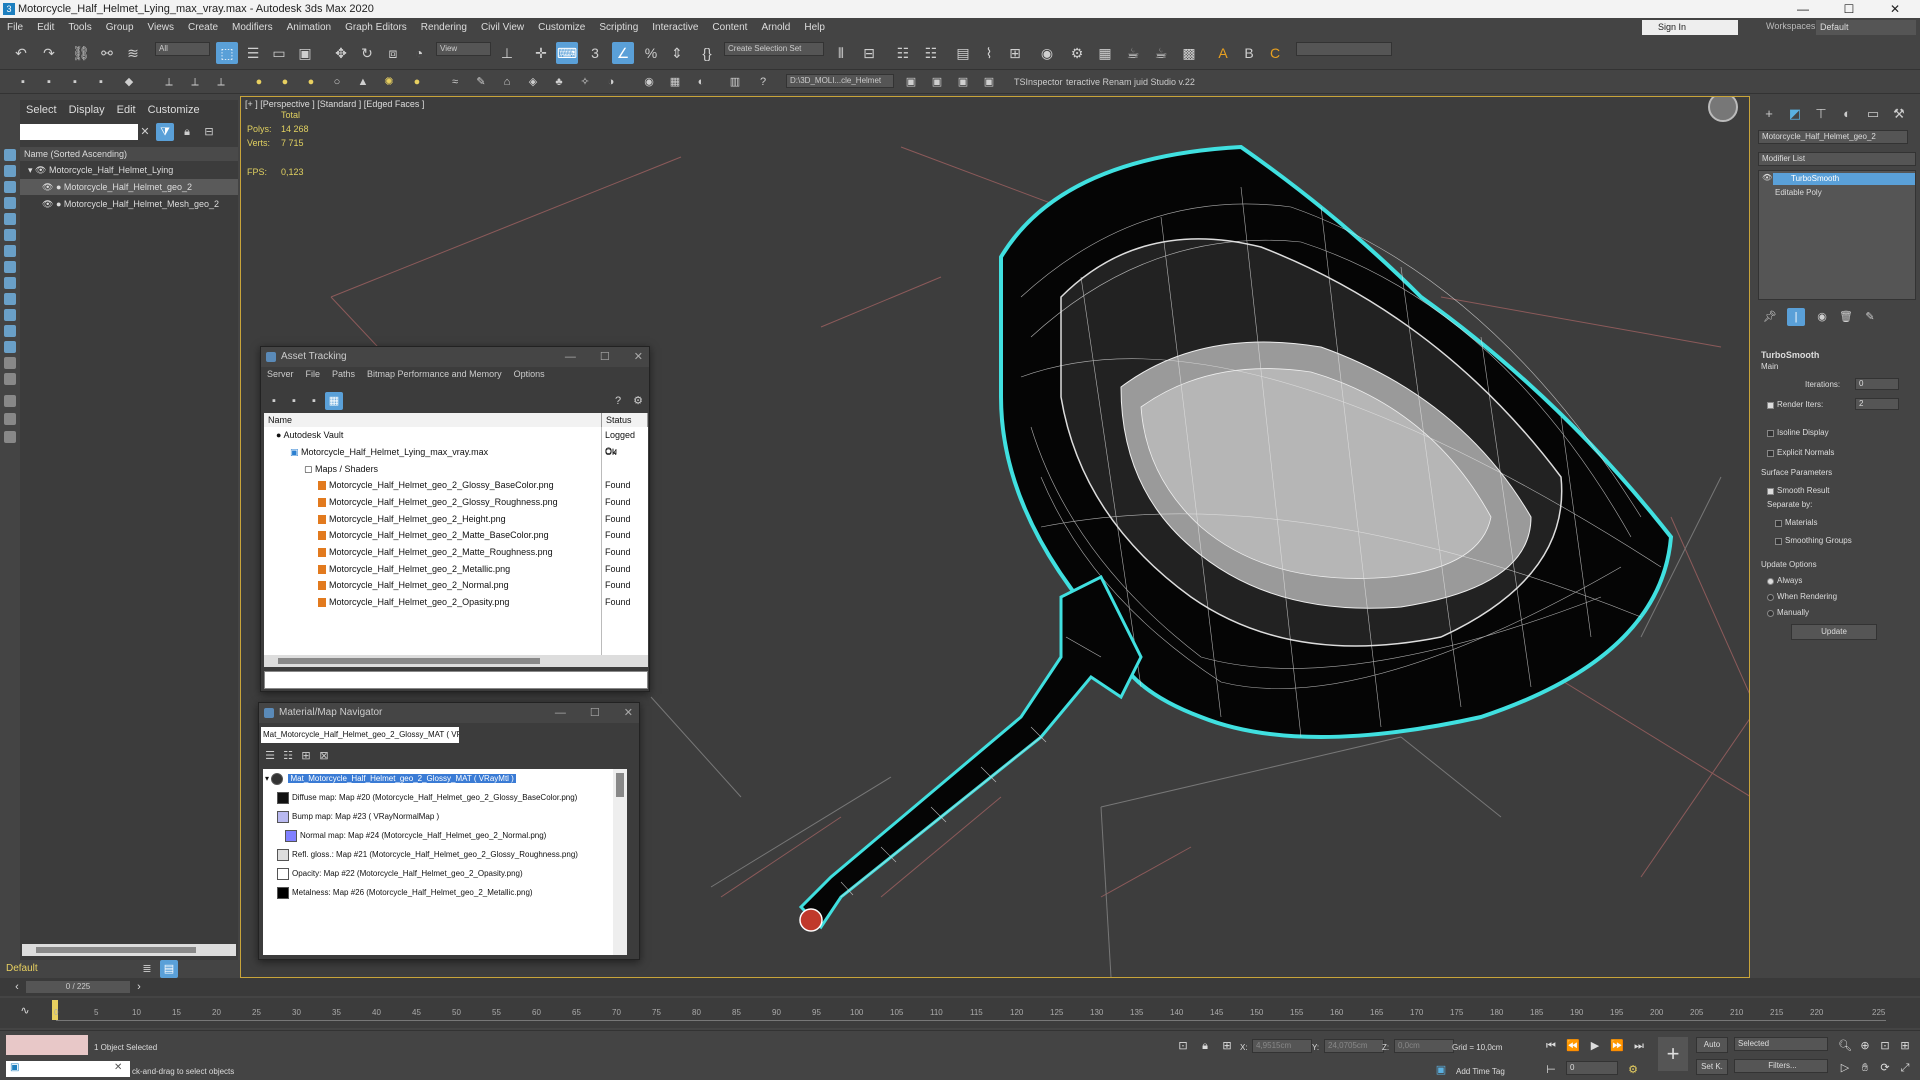  Describe the element at coordinates (1796, 317) in the screenshot. I see `show-end-result-icon: |` at that location.